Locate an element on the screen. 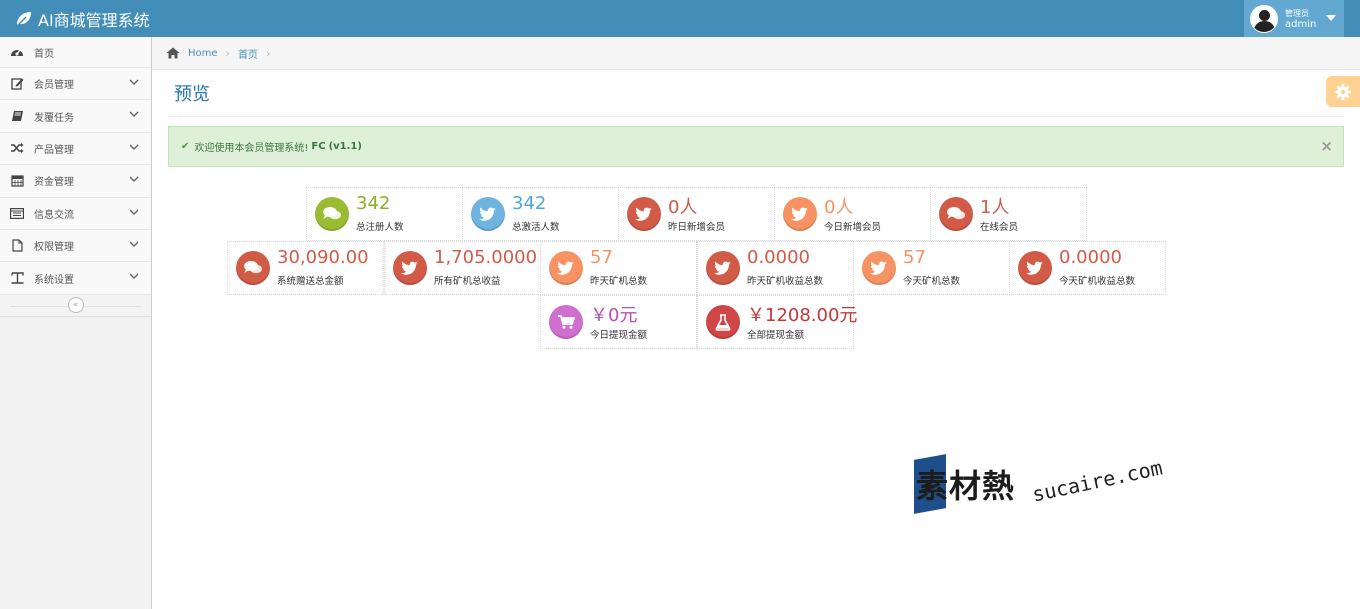 This screenshot has height=609, width=1360. collapse-sidebar-button: « is located at coordinates (75, 305).